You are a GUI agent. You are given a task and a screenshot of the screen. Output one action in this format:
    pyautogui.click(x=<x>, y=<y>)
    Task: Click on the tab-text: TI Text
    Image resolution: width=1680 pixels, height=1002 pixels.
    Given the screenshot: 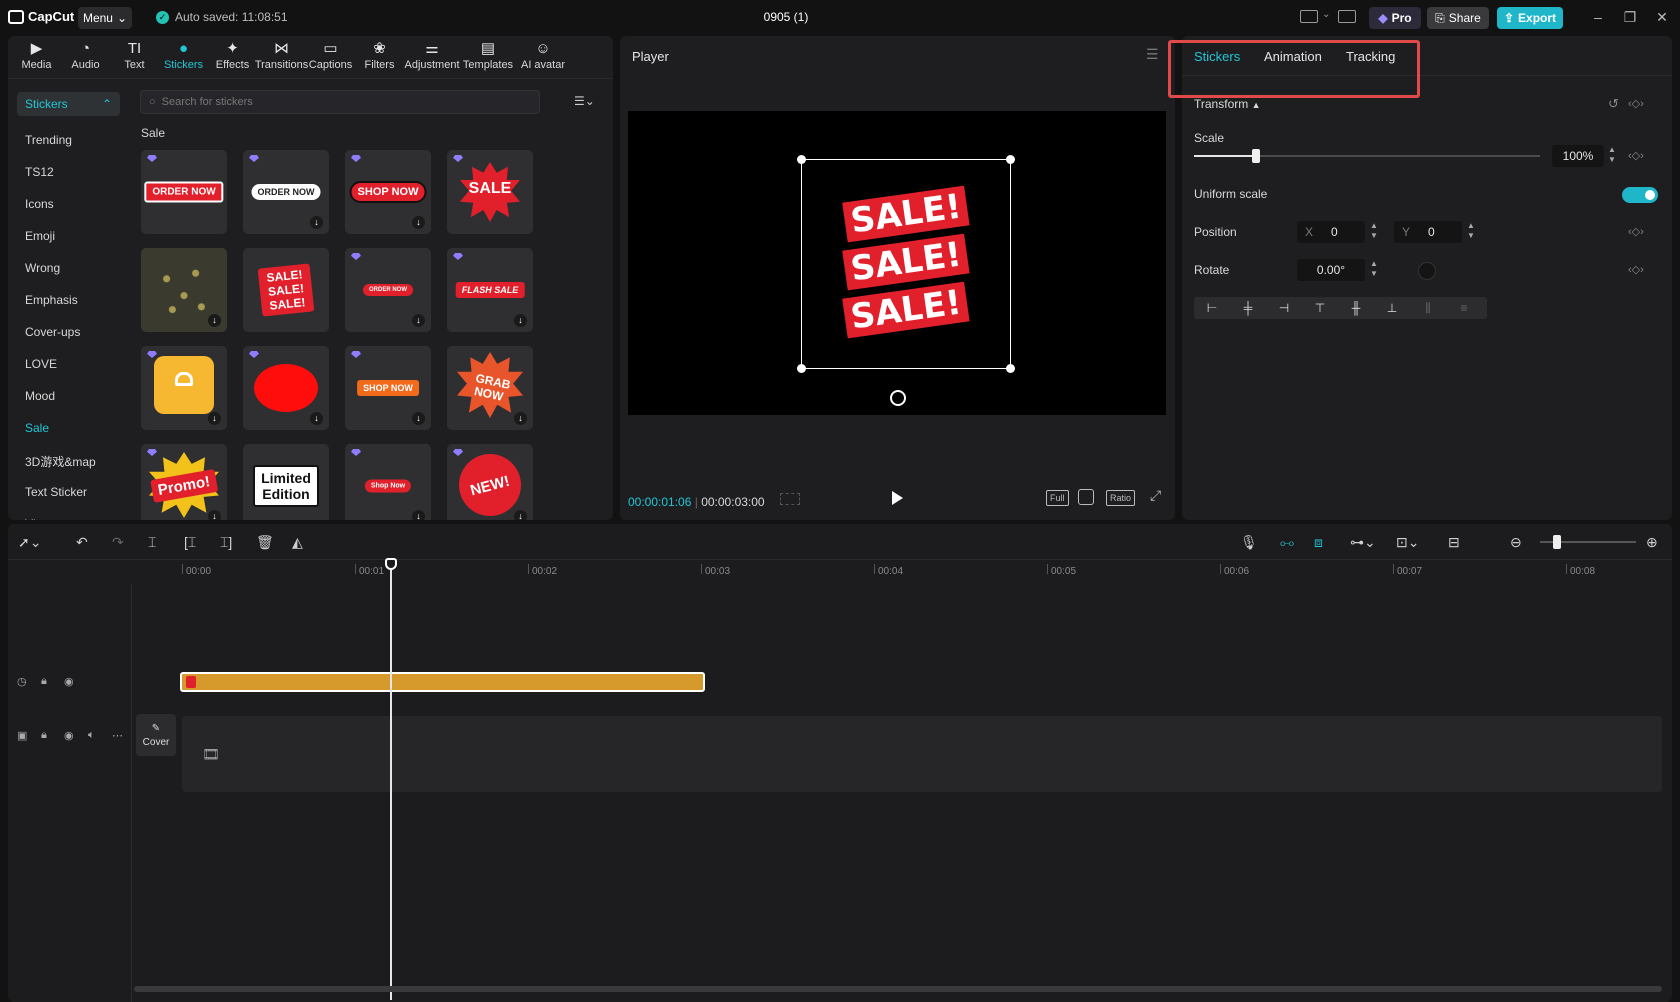 What is the action you would take?
    pyautogui.click(x=134, y=56)
    